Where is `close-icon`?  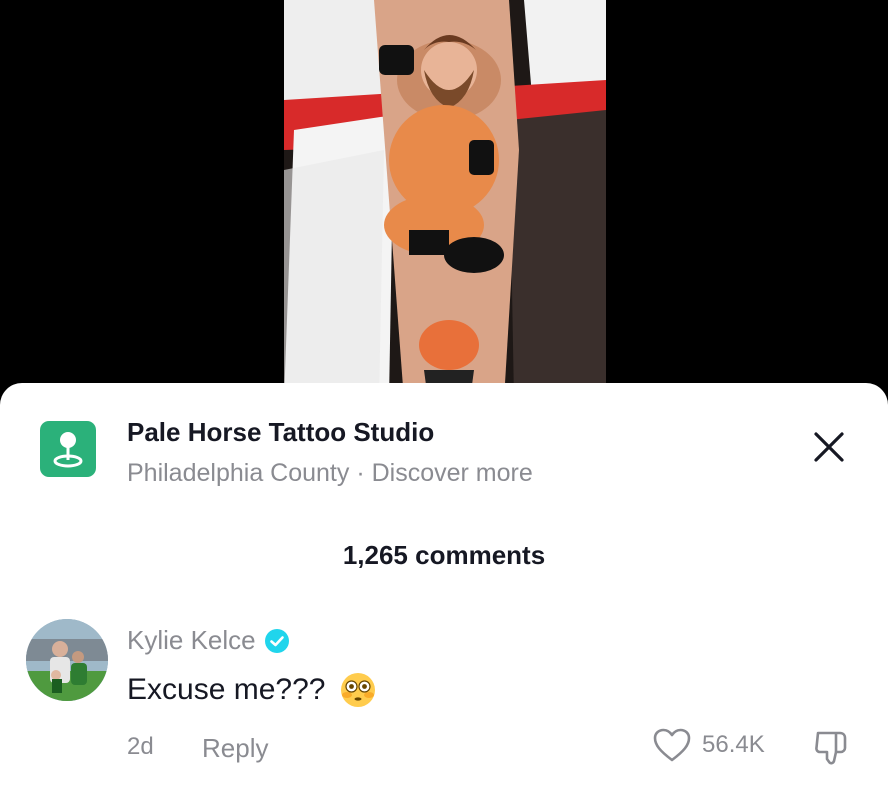
close-icon is located at coordinates (829, 447).